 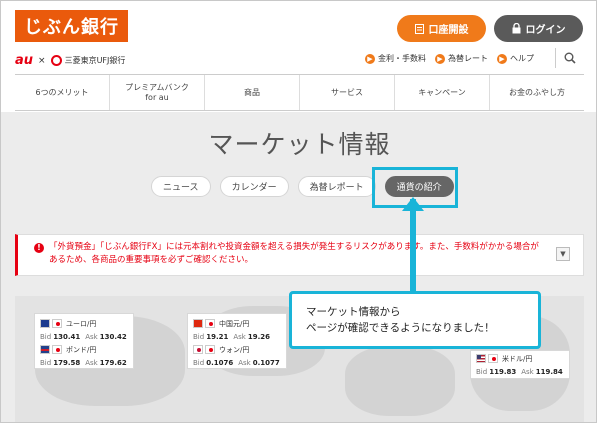 I want to click on search-icon, so click(x=570, y=58).